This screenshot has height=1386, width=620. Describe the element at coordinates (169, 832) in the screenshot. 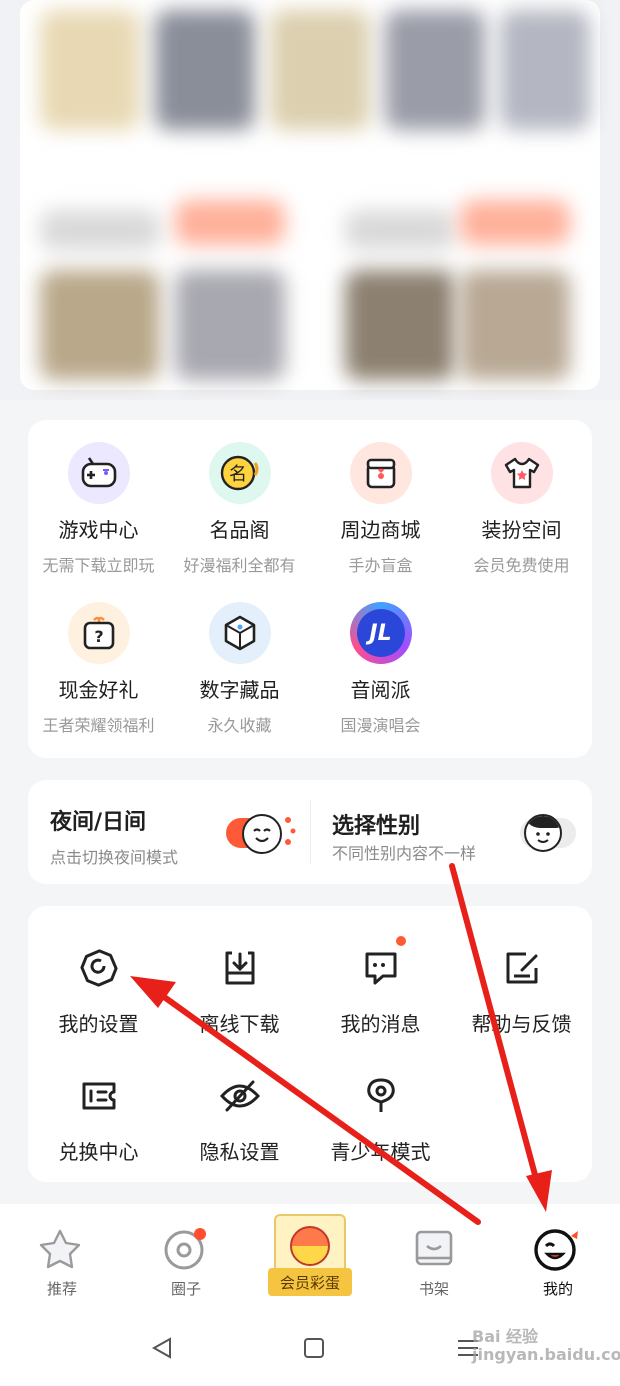

I see `night-mode-toggle: 夜间/日间 点击切换夜间模式` at that location.